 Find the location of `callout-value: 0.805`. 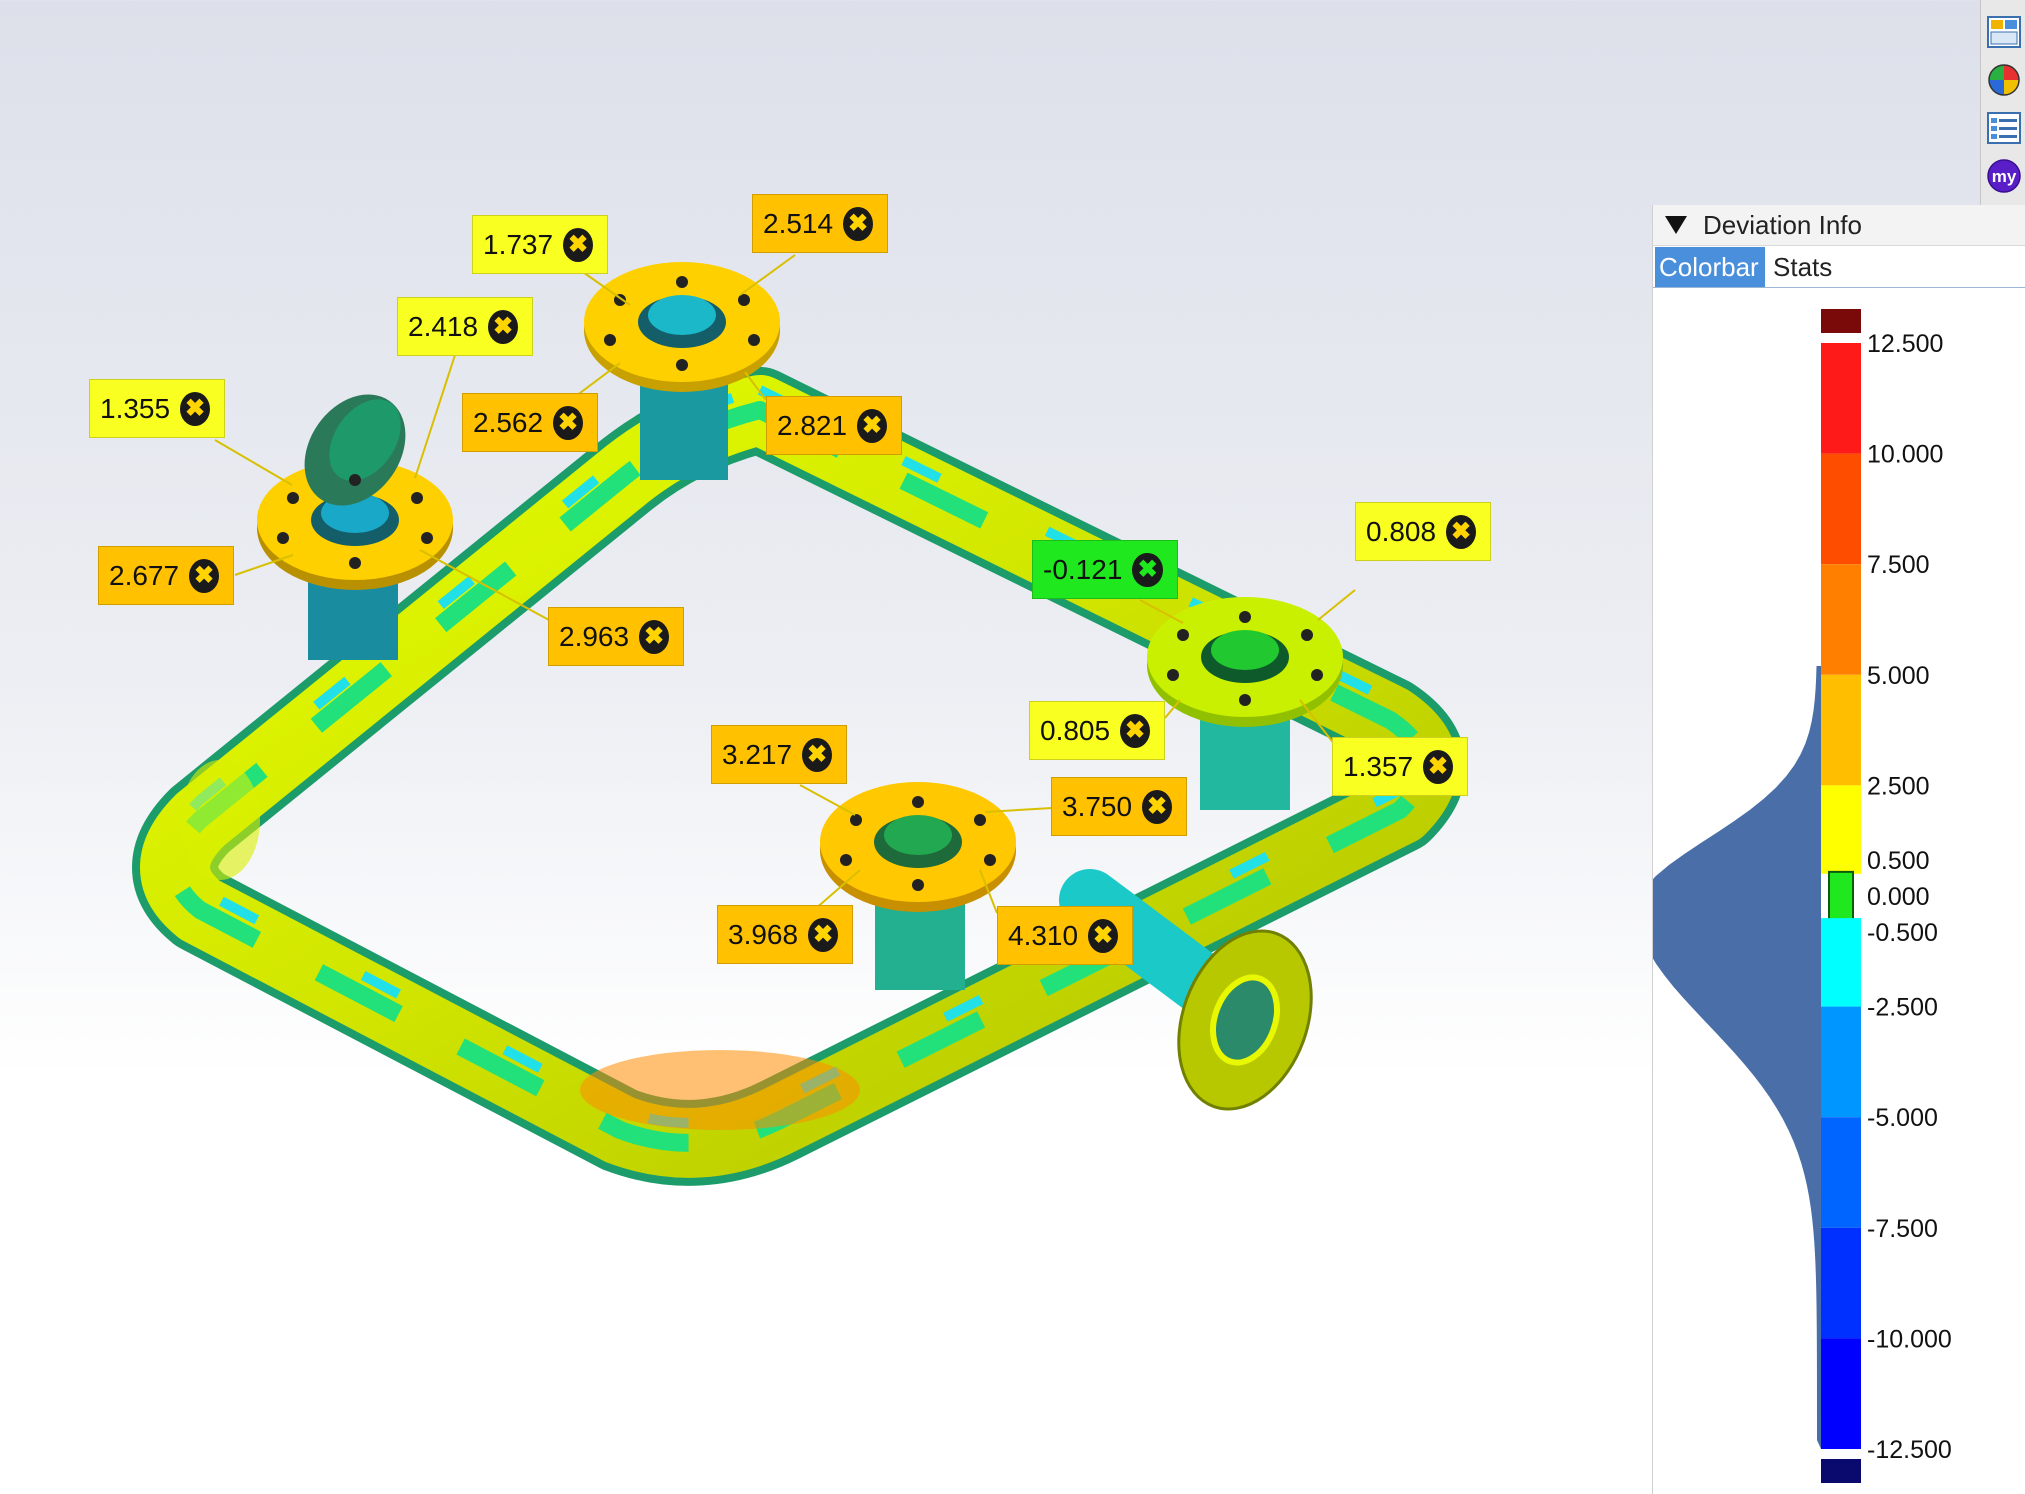

callout-value: 0.805 is located at coordinates (1075, 730).